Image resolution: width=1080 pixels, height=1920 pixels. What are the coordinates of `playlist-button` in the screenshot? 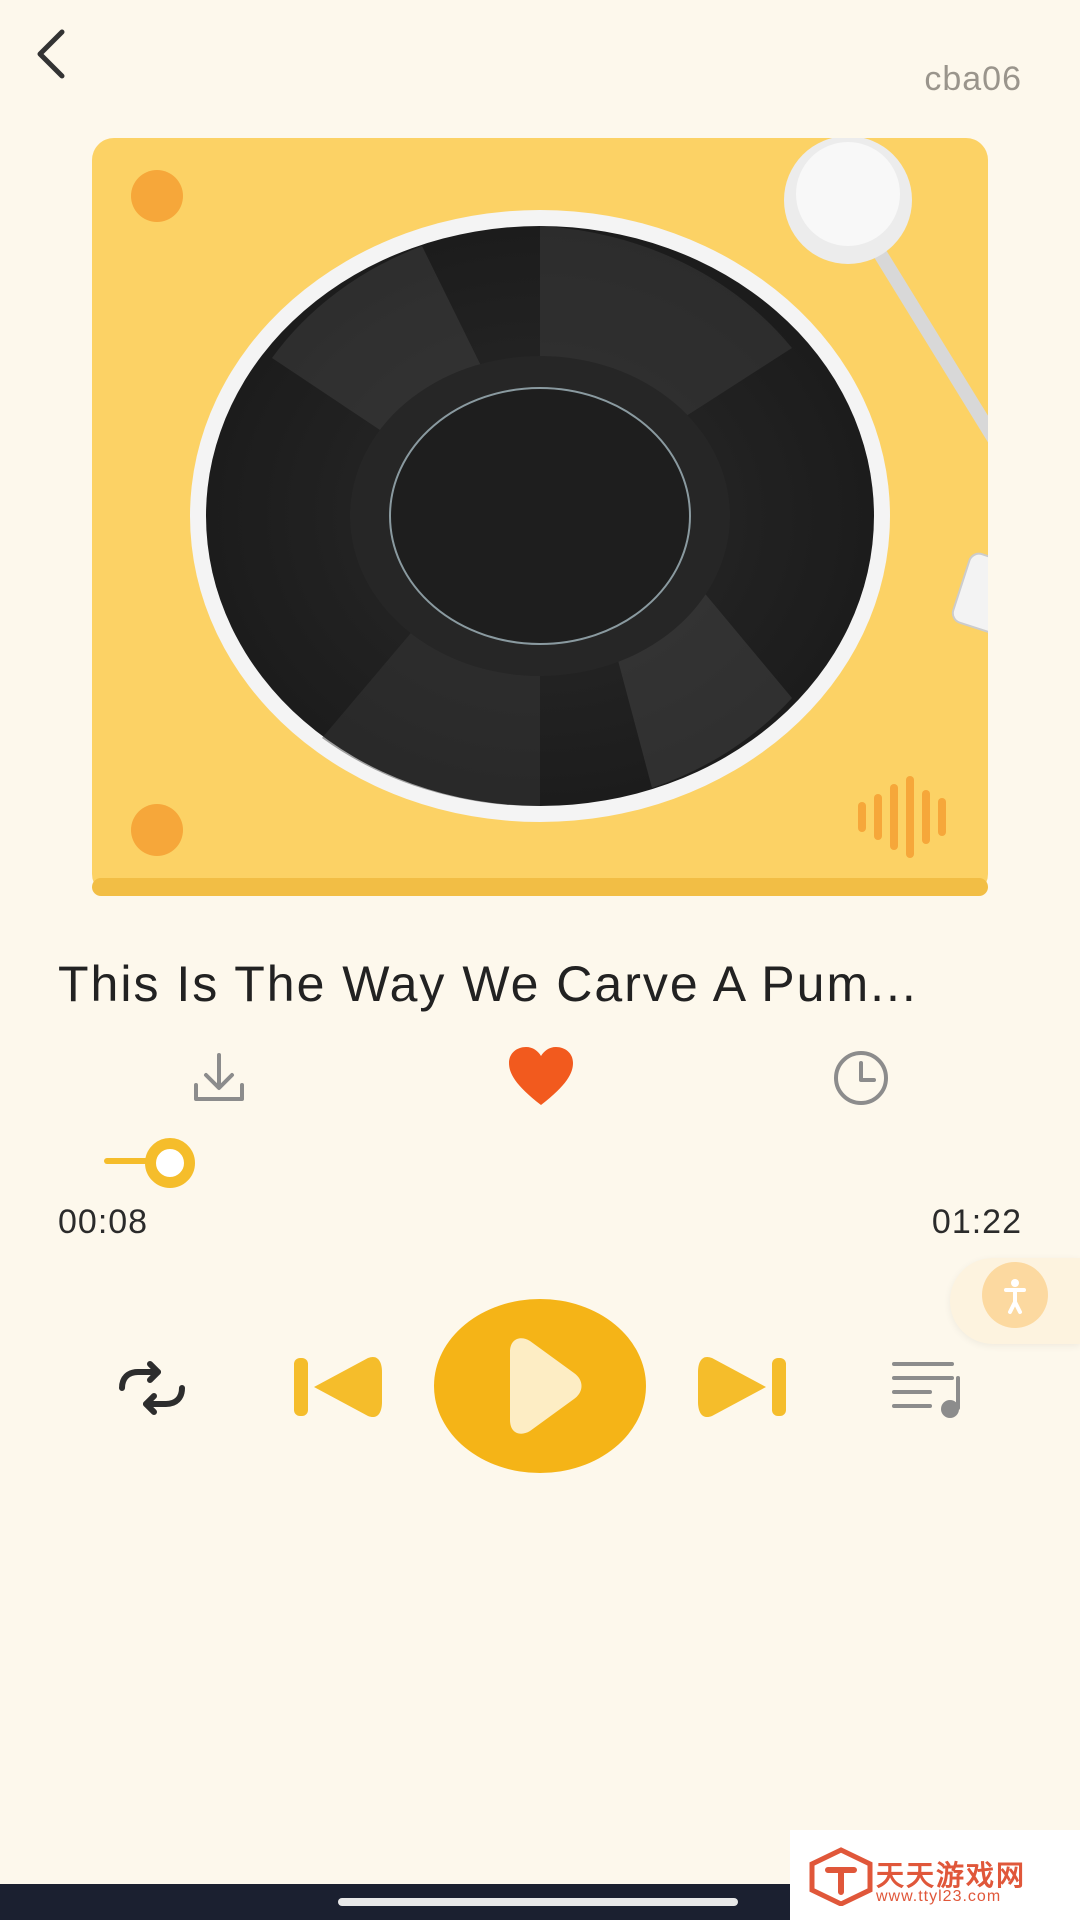 It's located at (928, 1388).